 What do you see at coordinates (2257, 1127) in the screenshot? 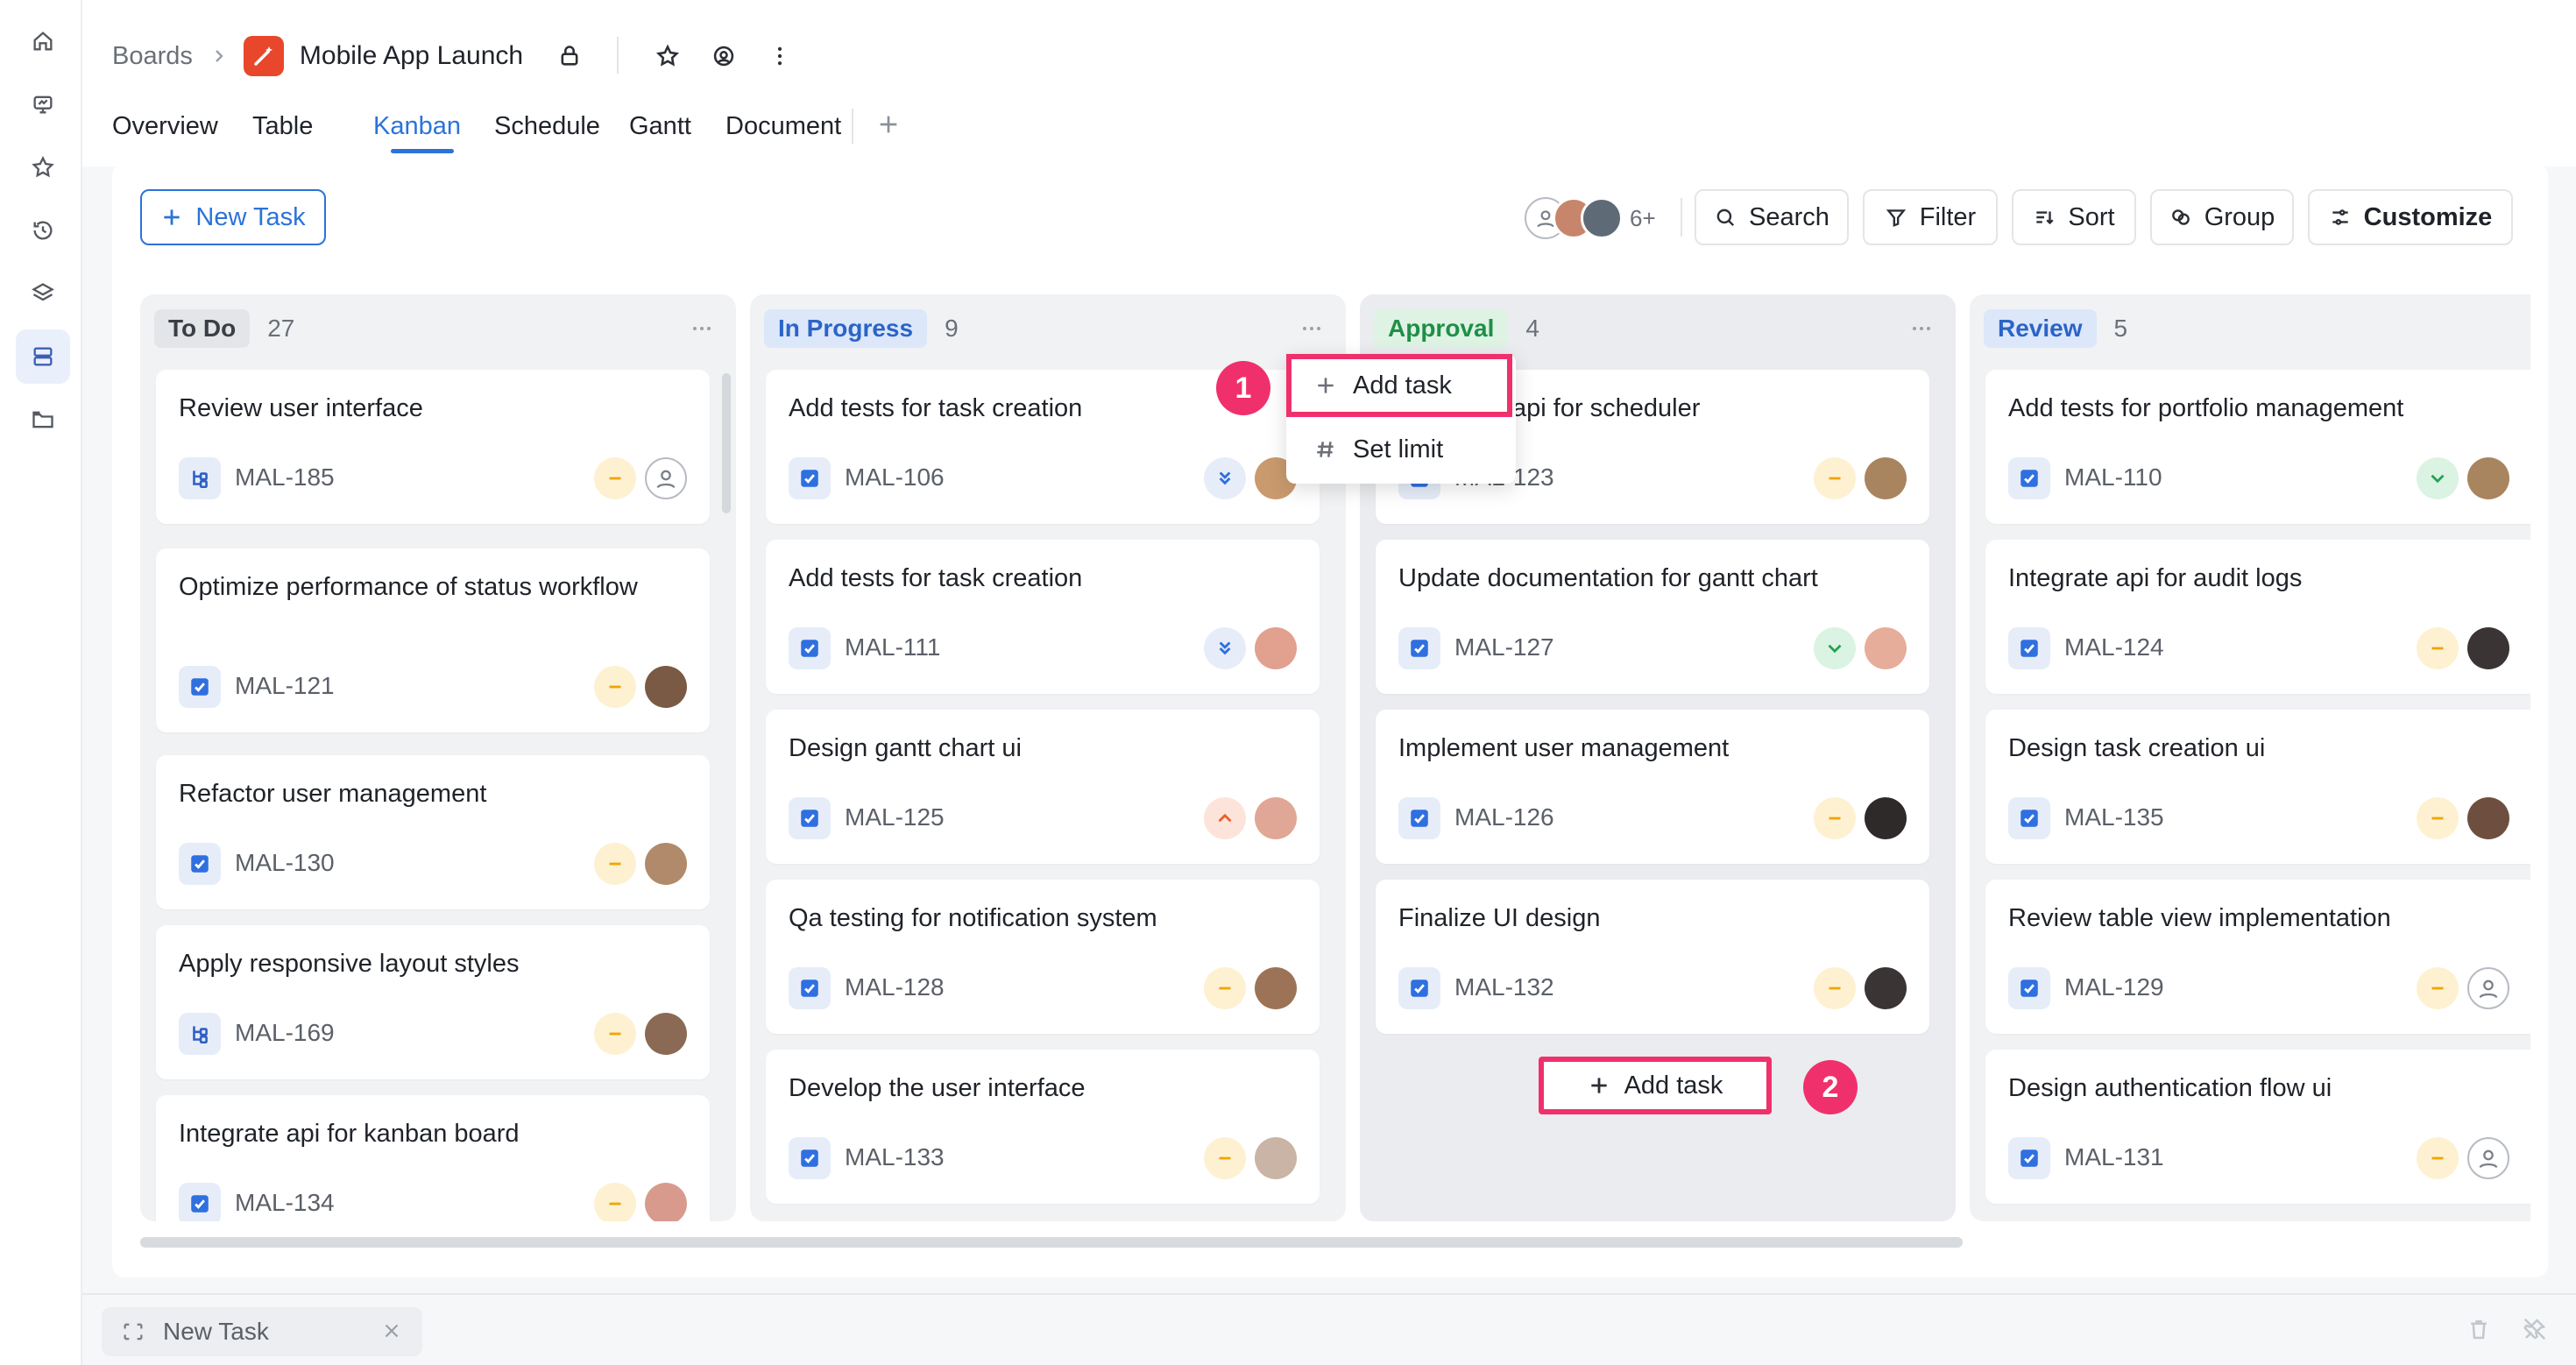
I see `task-card: Design authentication flow ui MAL-131` at bounding box center [2257, 1127].